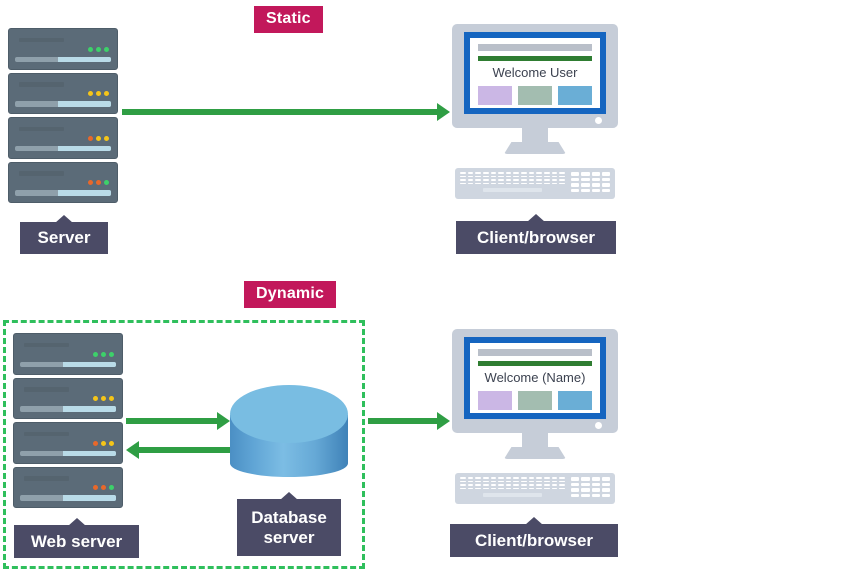 This screenshot has width=850, height=572. Describe the element at coordinates (535, 378) in the screenshot. I see `client-dynamic-browser-screen: Welcome (Name)` at that location.